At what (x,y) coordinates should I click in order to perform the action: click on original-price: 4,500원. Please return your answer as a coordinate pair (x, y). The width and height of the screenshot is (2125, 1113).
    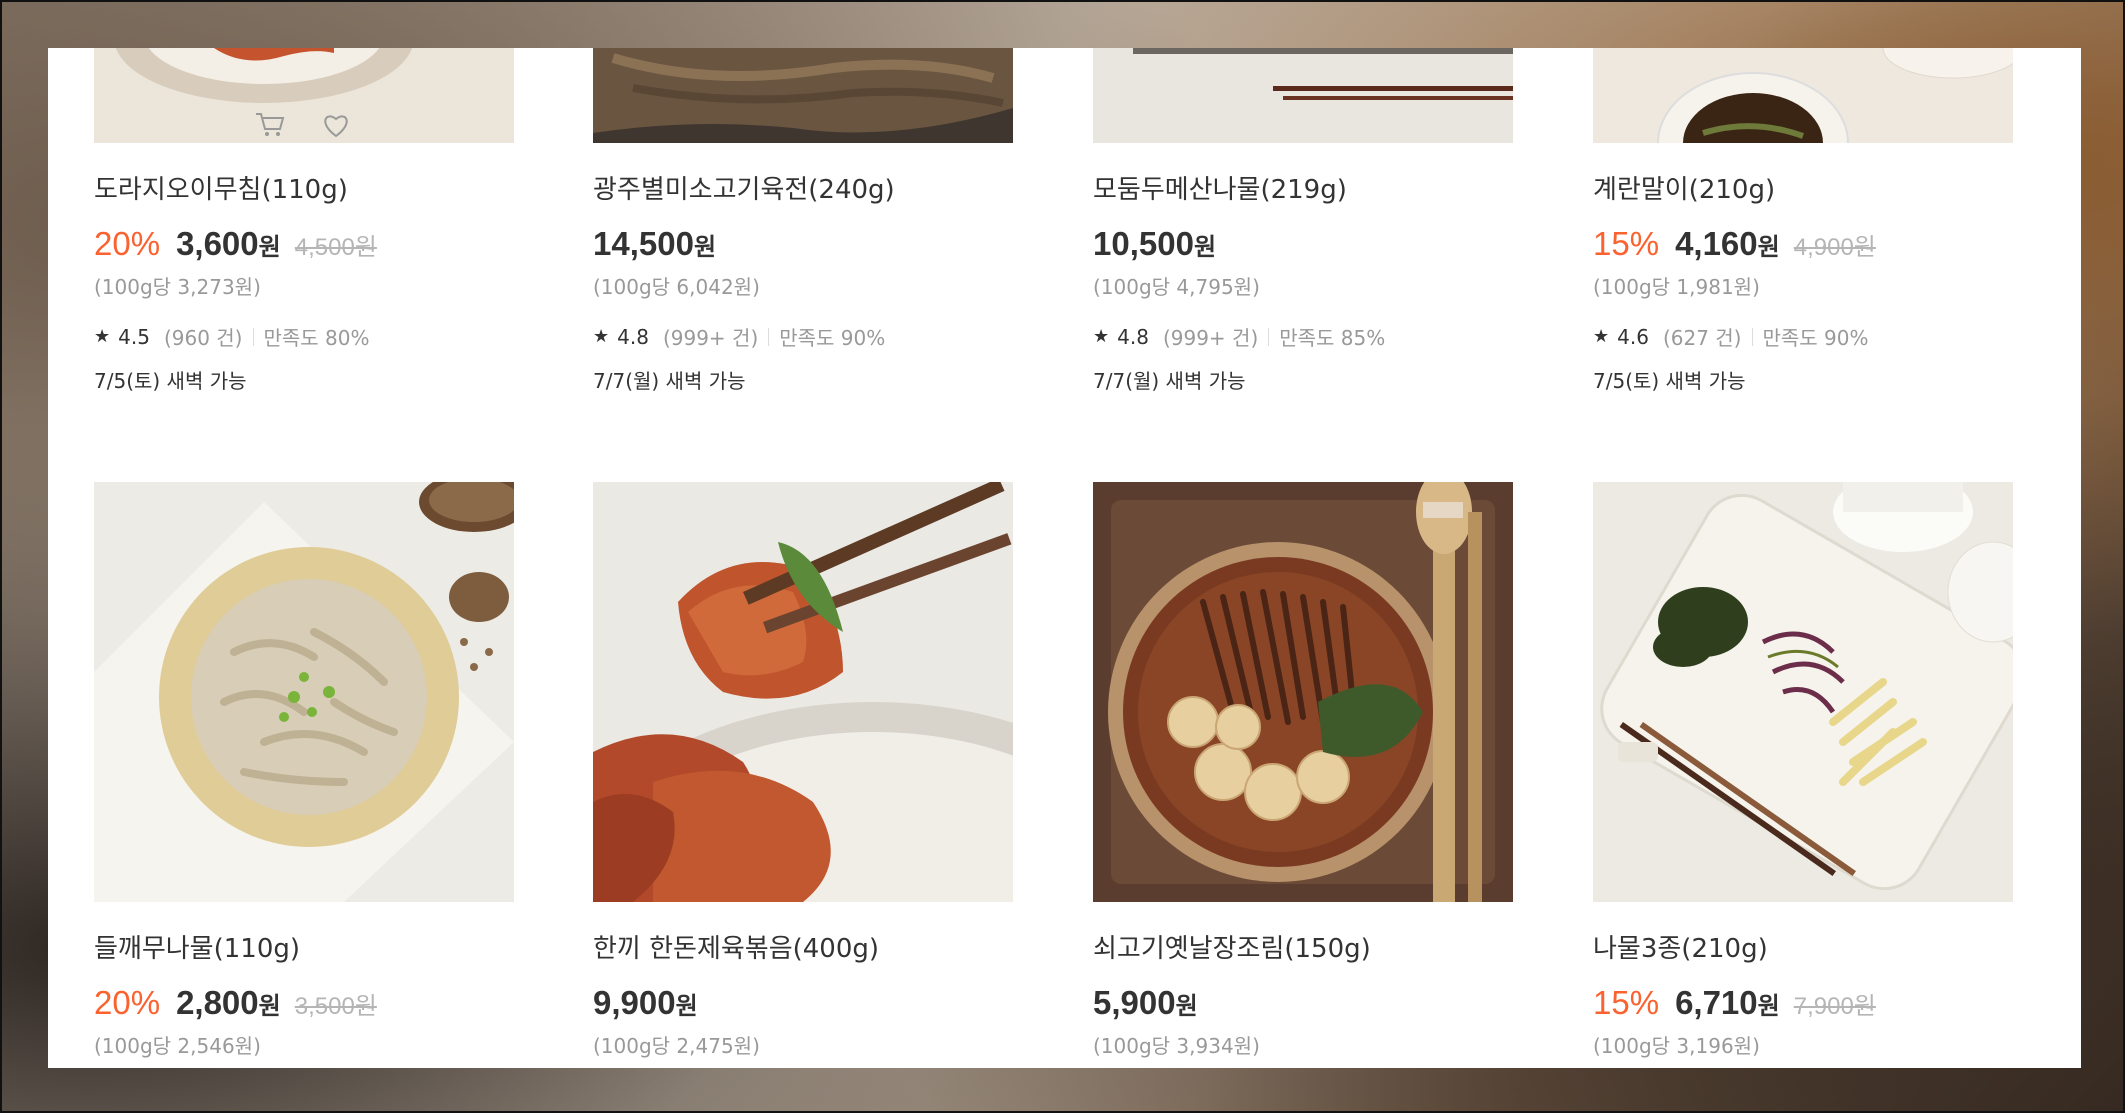
    Looking at the image, I should click on (335, 247).